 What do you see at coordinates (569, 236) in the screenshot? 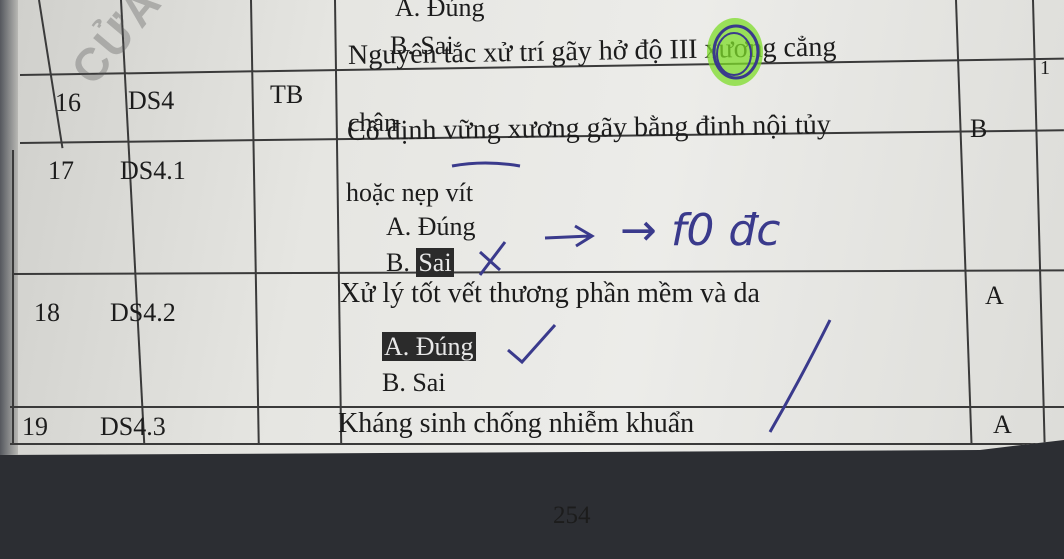
I see `arrow-annotation` at bounding box center [569, 236].